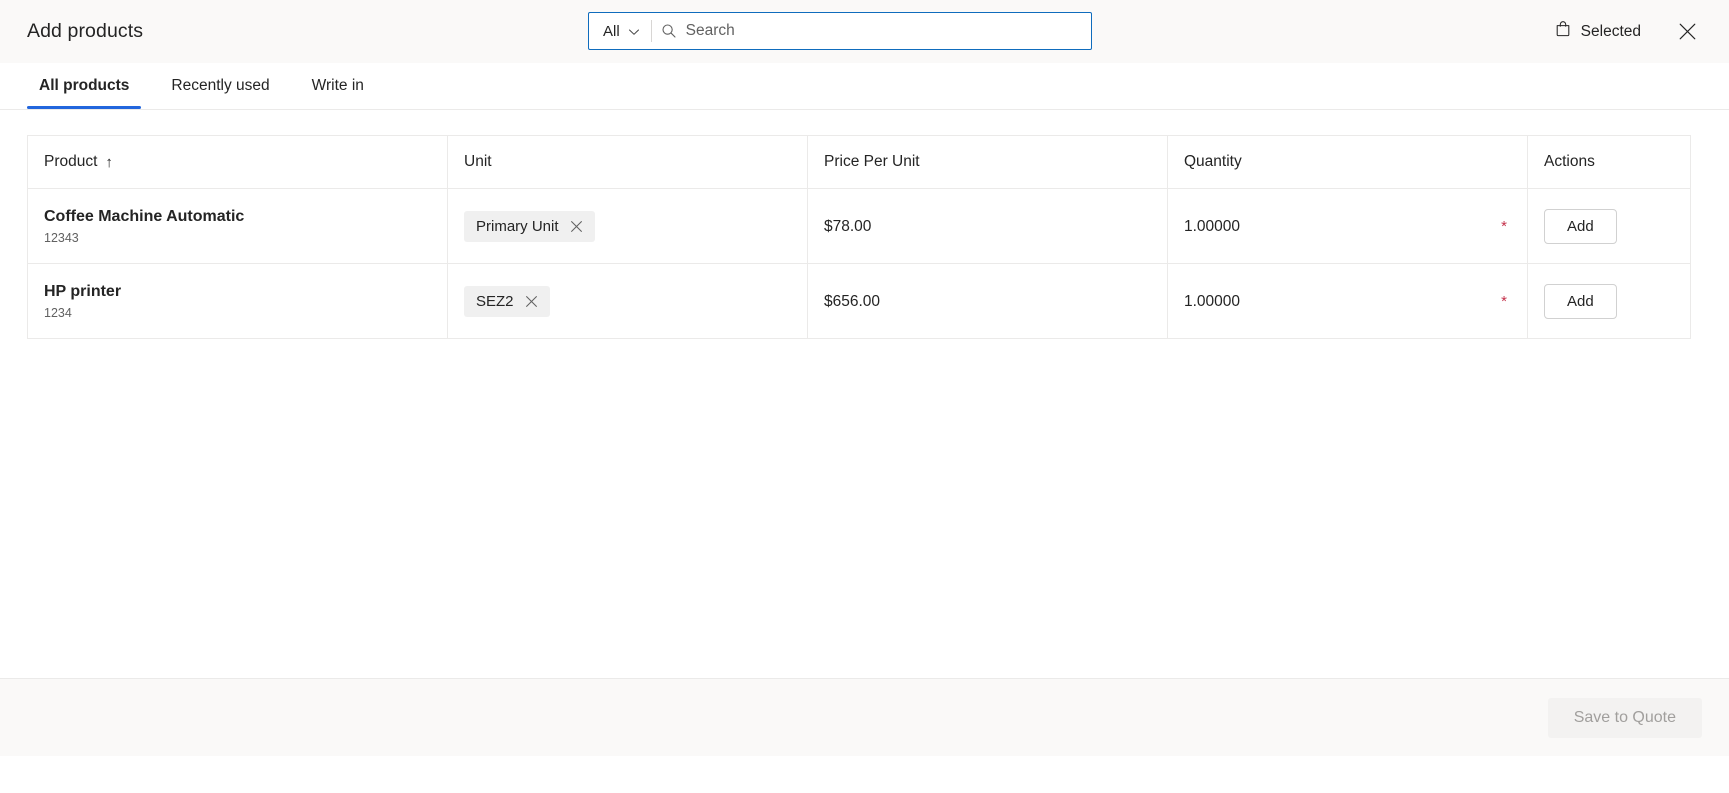 This screenshot has width=1729, height=793. What do you see at coordinates (628, 162) in the screenshot?
I see `column-header-unit: Unit` at bounding box center [628, 162].